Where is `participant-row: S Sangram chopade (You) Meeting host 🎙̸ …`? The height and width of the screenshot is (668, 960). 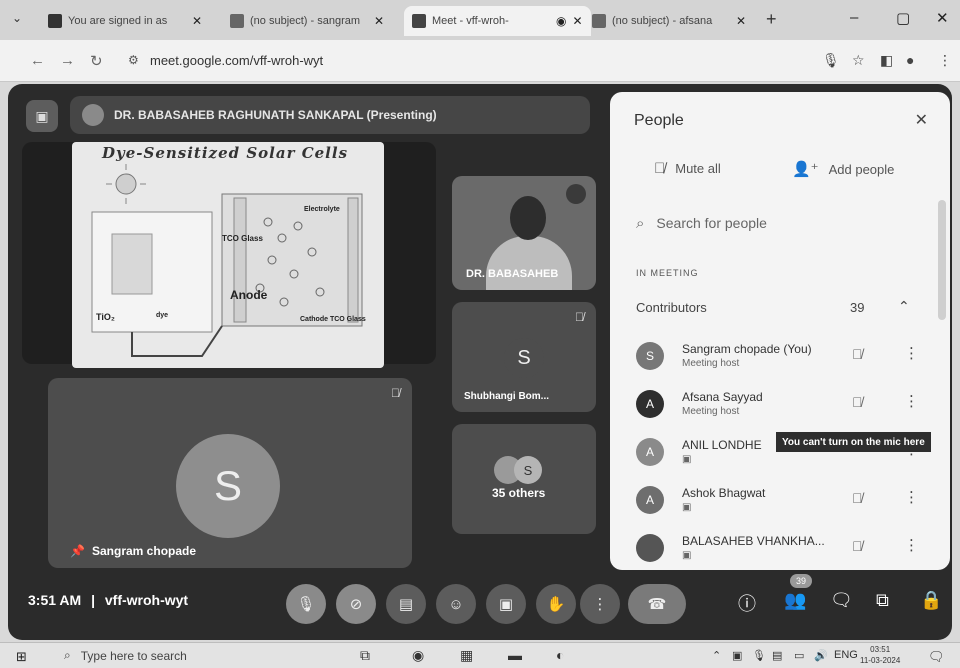 participant-row: S Sangram chopade (You) Meeting host 🎙̸ … is located at coordinates (781, 356).